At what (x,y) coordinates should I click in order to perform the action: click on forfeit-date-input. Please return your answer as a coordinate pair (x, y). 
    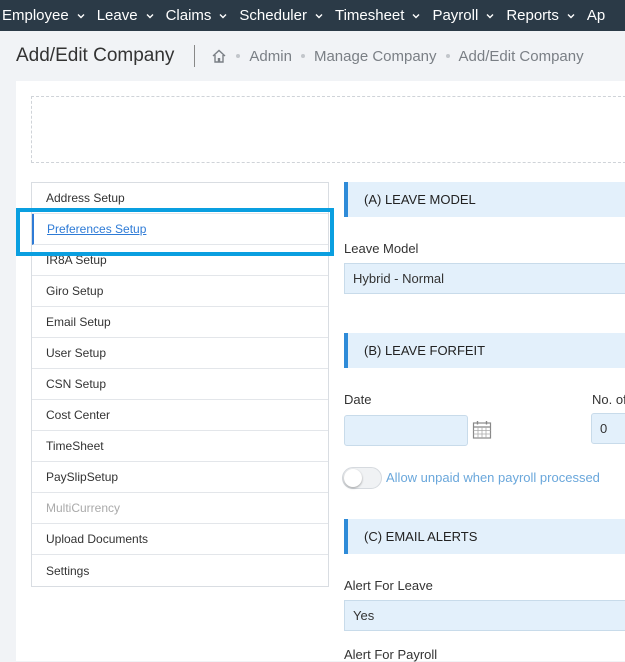
    Looking at the image, I should click on (406, 430).